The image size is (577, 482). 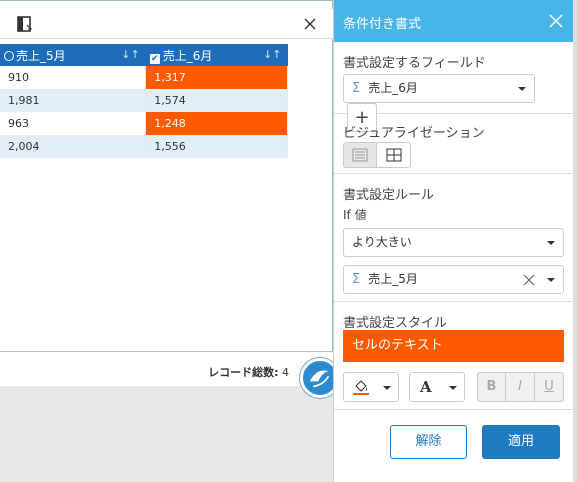 I want to click on column-header-may: 売上_5月 ↓↑, so click(x=73, y=55).